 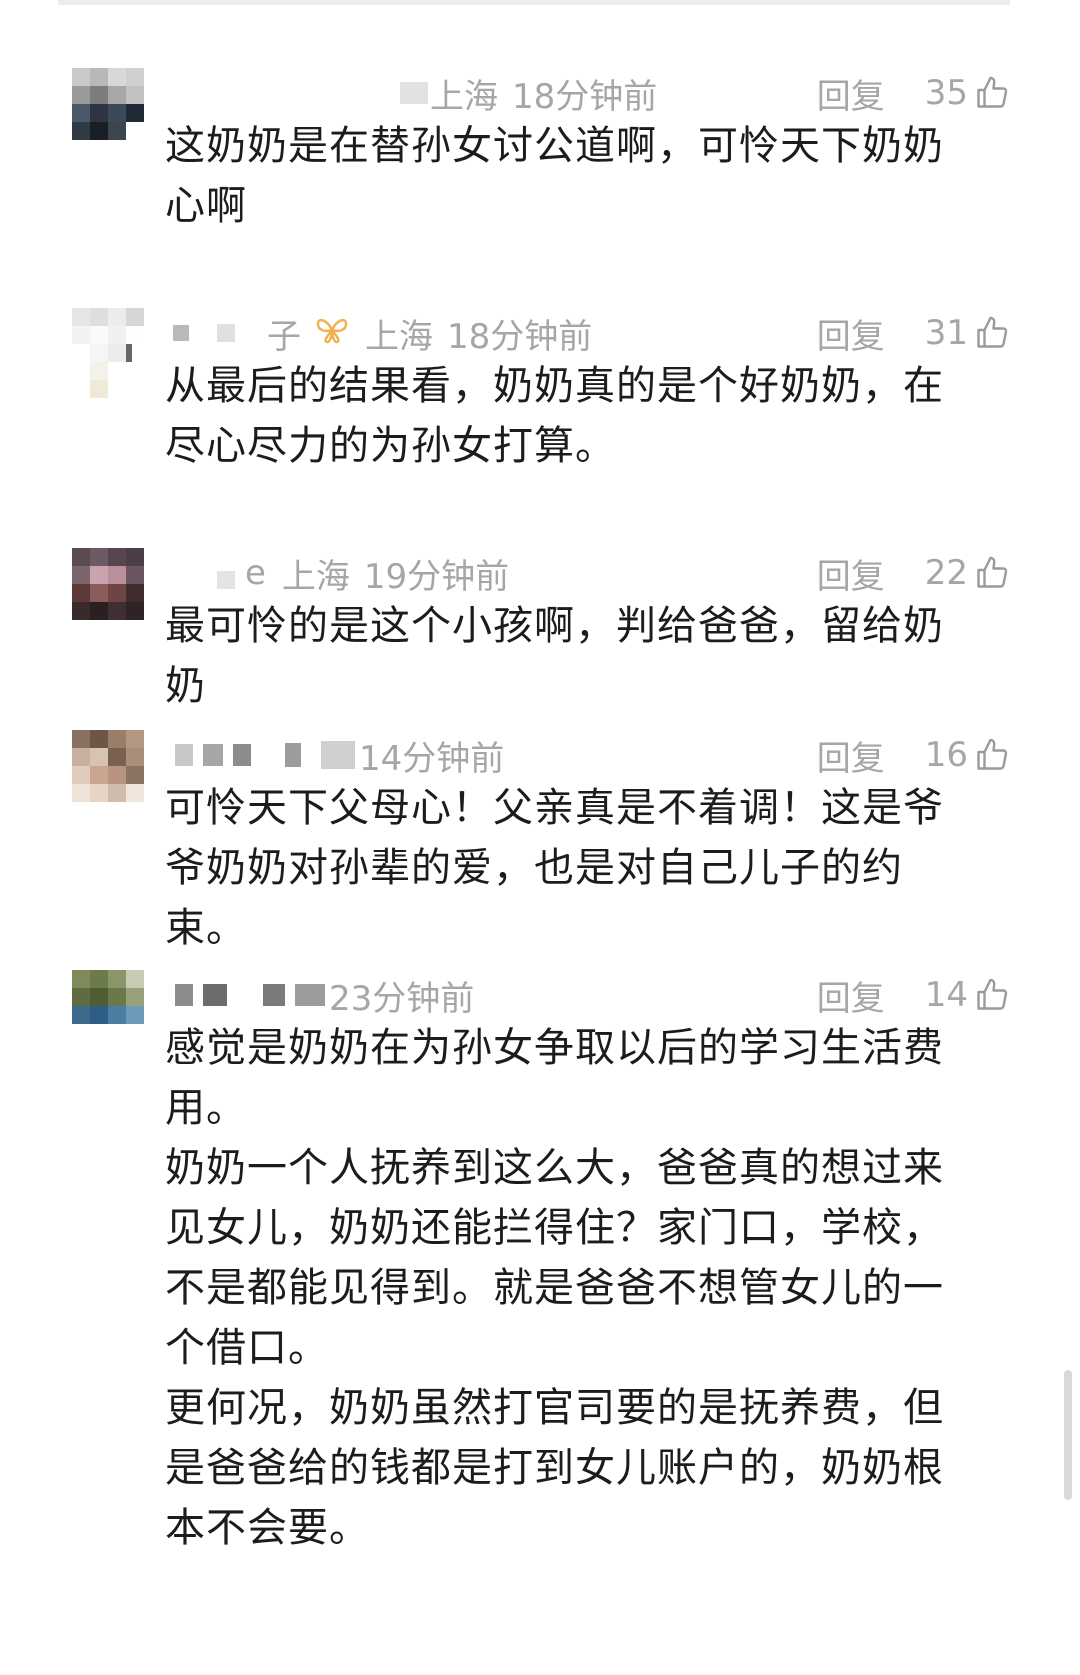 I want to click on comment-paragraph: 最可怜的是这个小孩啊，判给爸爸，留给奶奶, so click(x=554, y=656).